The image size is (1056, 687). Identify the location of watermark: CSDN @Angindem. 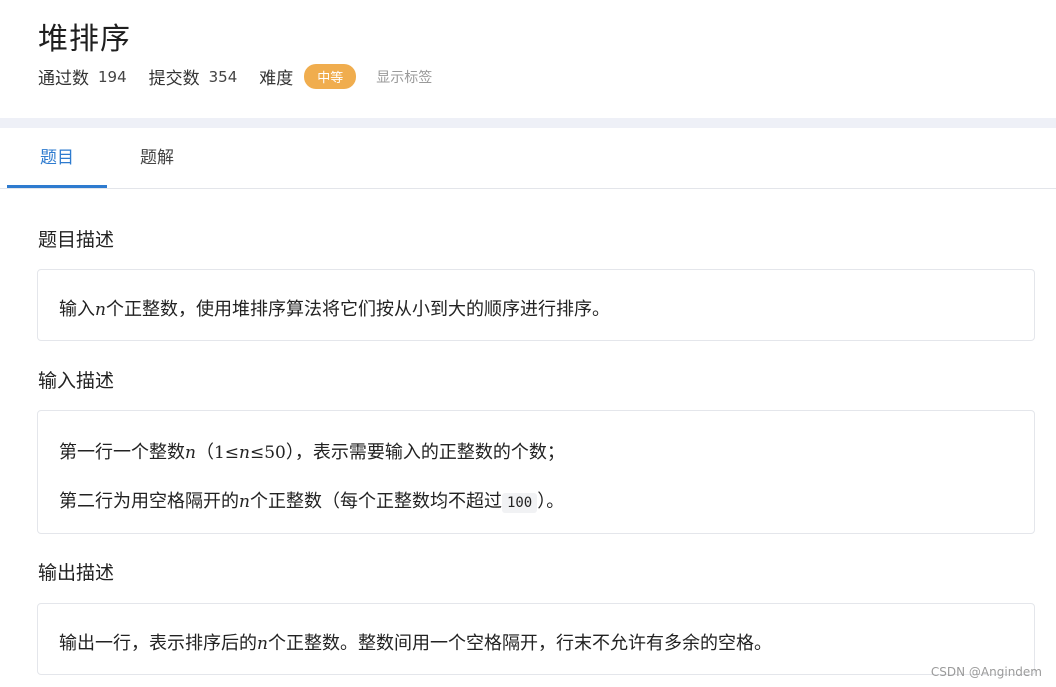
(986, 672).